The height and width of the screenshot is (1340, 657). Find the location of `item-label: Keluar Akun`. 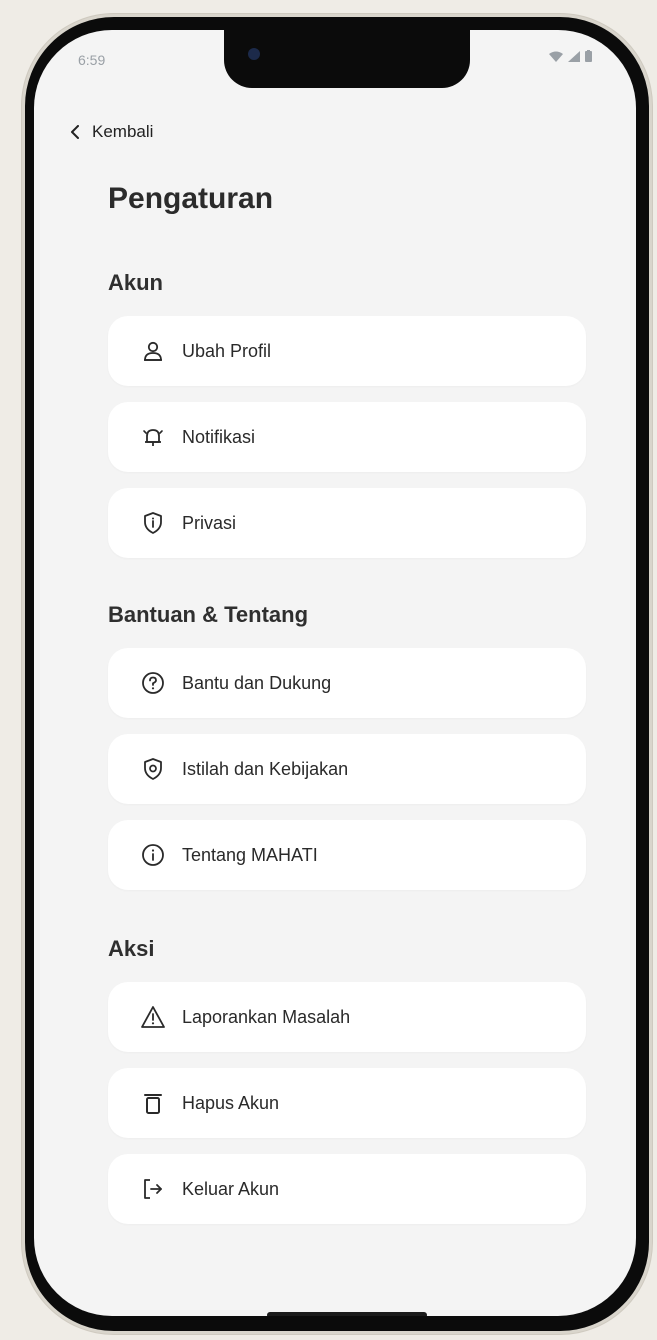

item-label: Keluar Akun is located at coordinates (231, 1188).